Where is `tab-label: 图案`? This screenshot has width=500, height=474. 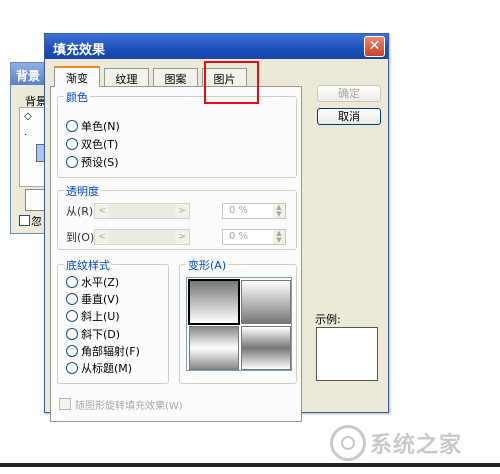
tab-label: 图案 is located at coordinates (175, 79).